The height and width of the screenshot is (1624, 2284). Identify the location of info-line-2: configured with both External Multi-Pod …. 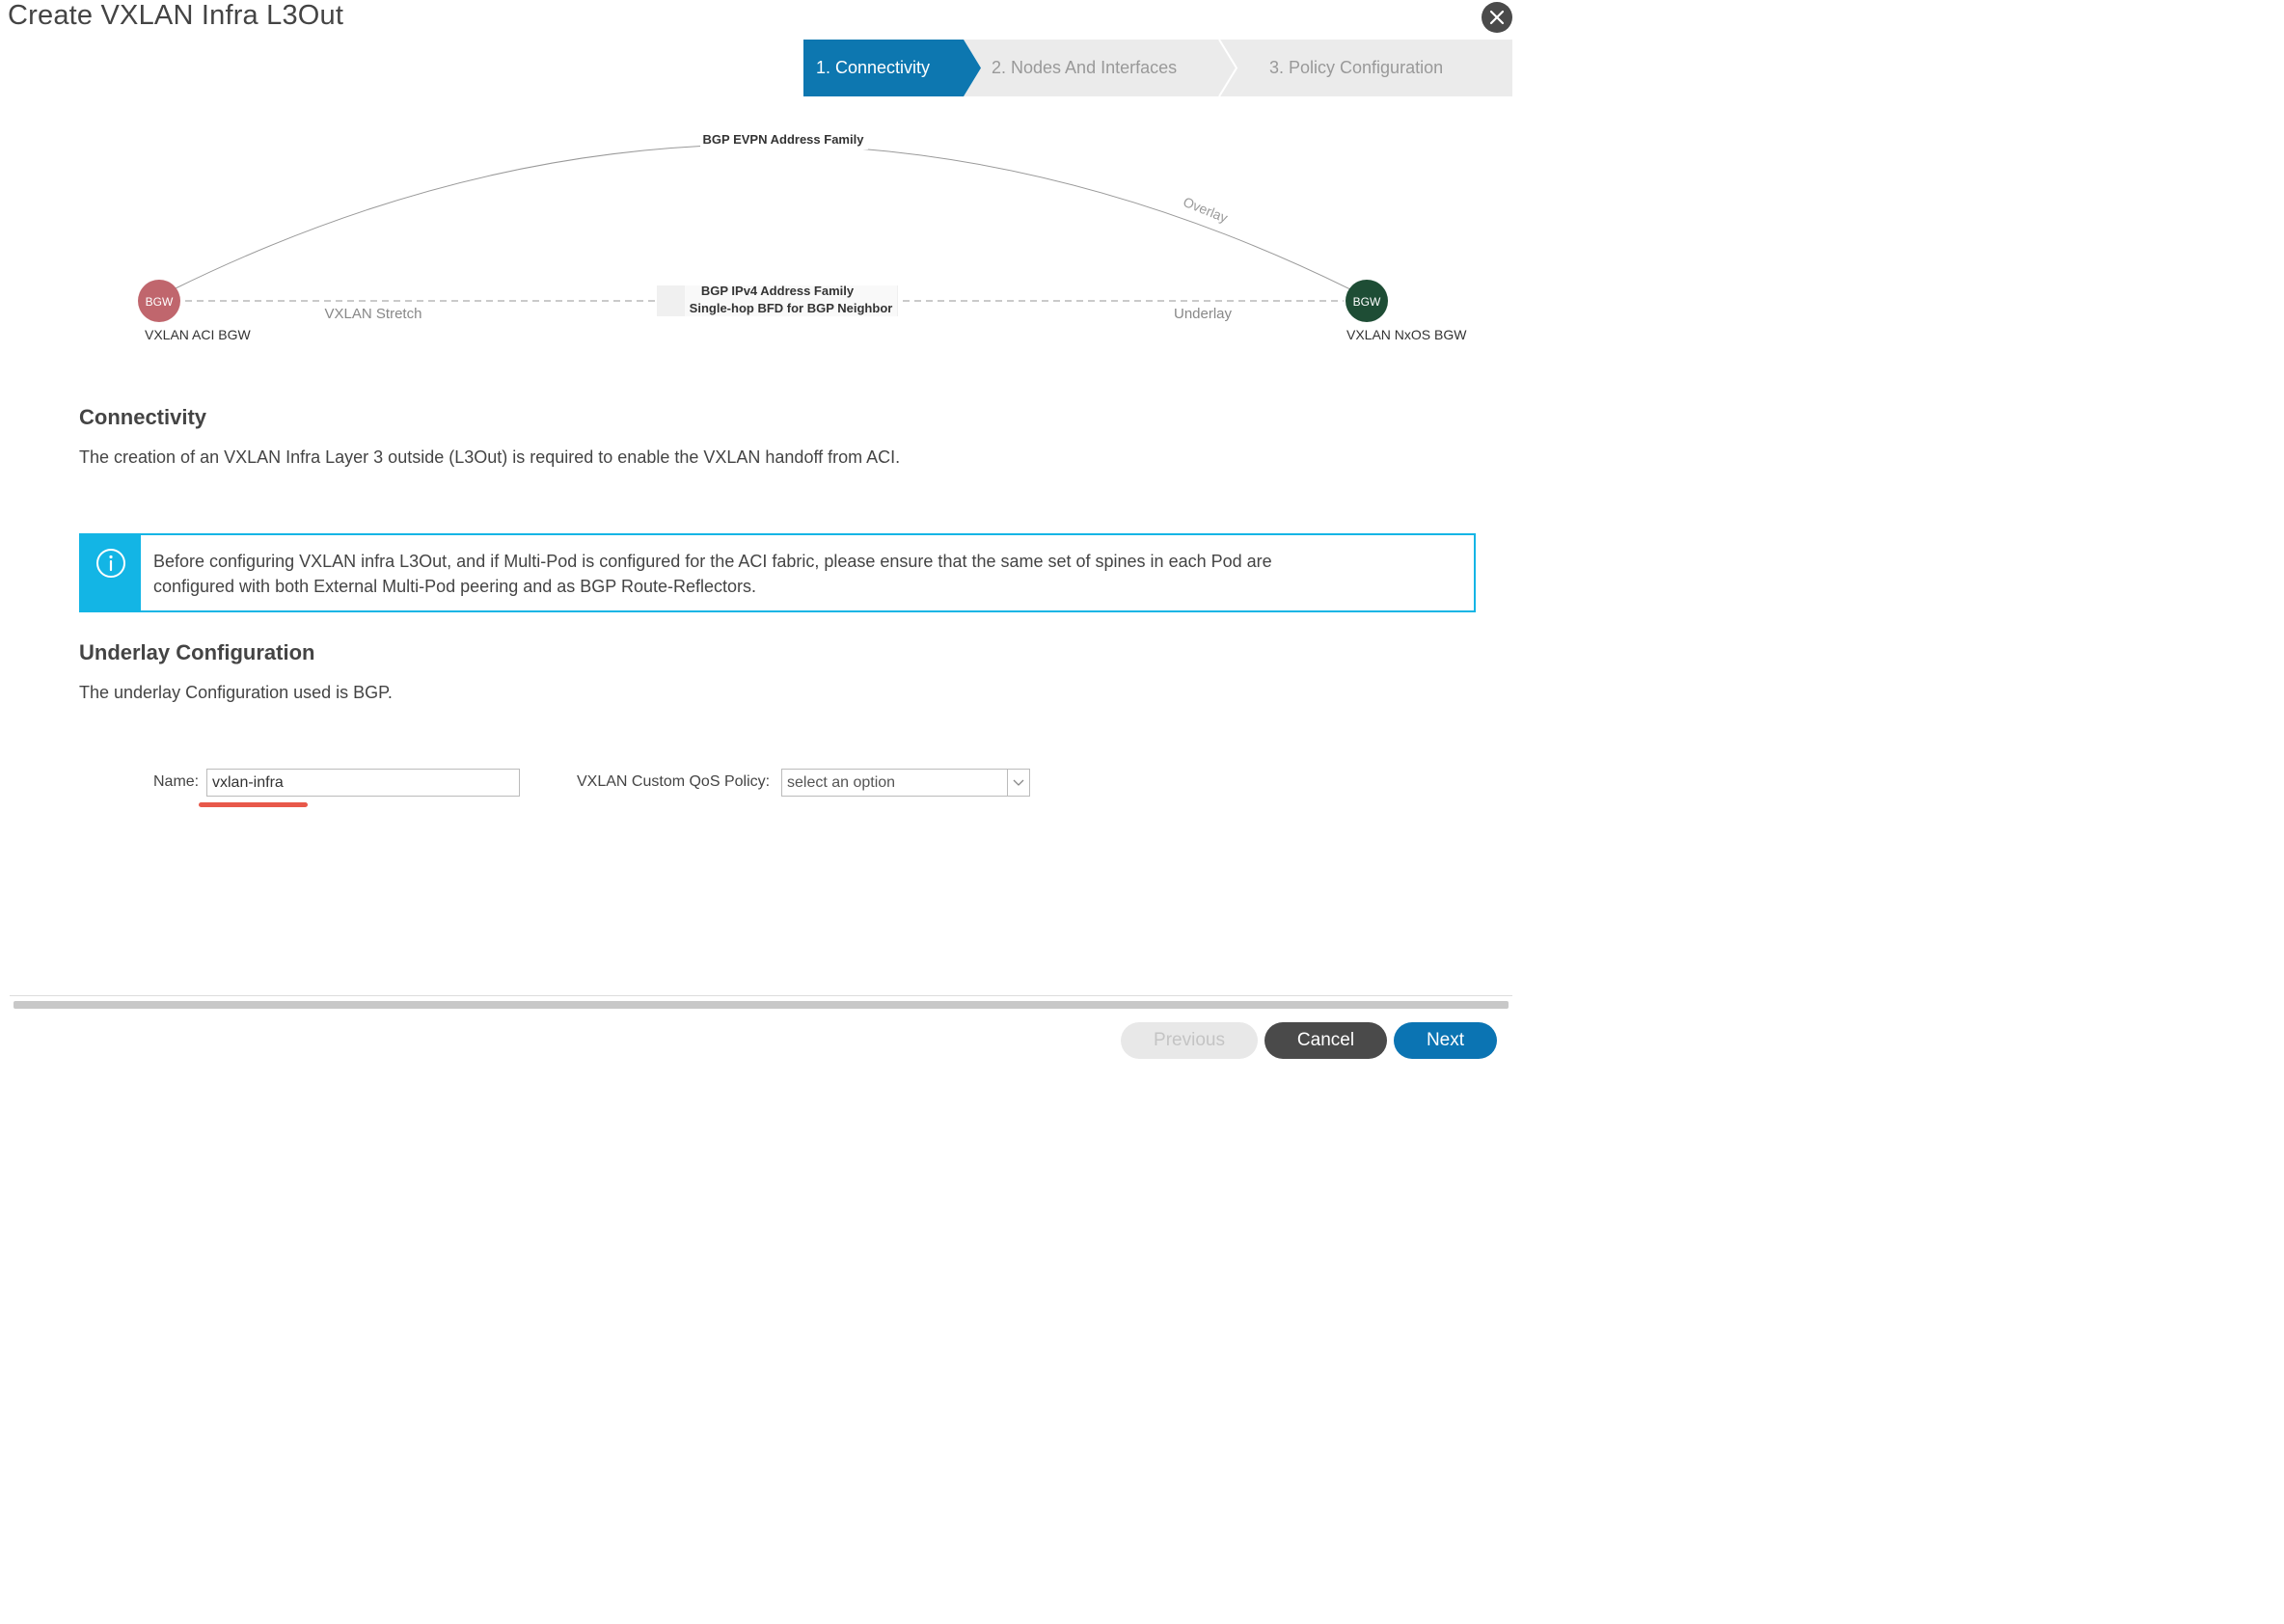
(454, 586).